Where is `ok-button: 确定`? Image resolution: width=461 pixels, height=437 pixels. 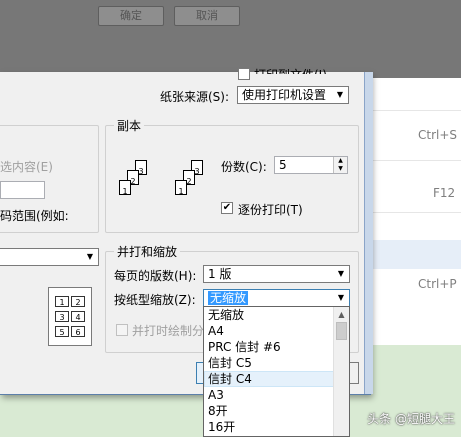
ok-button: 确定 is located at coordinates (131, 16).